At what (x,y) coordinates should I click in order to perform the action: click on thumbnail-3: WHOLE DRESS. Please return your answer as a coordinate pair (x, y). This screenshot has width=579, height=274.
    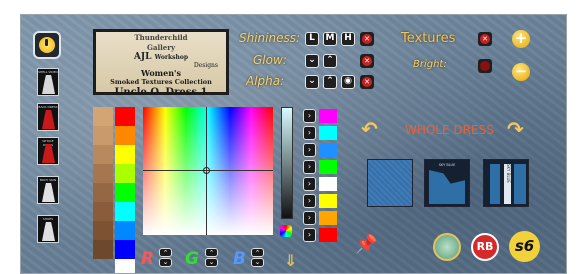
    Looking at the image, I should click on (48, 151).